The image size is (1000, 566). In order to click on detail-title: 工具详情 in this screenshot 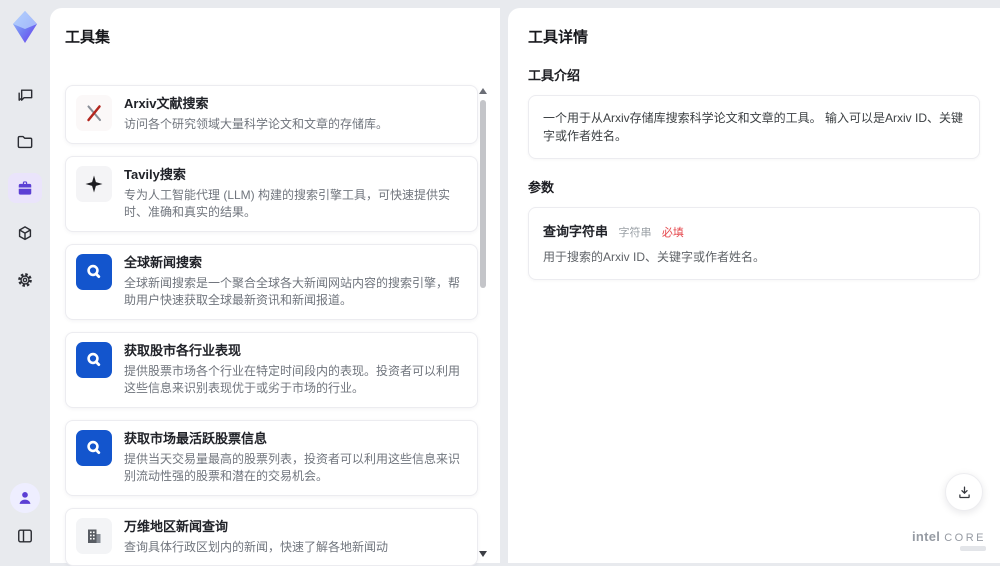, I will do `click(754, 36)`.